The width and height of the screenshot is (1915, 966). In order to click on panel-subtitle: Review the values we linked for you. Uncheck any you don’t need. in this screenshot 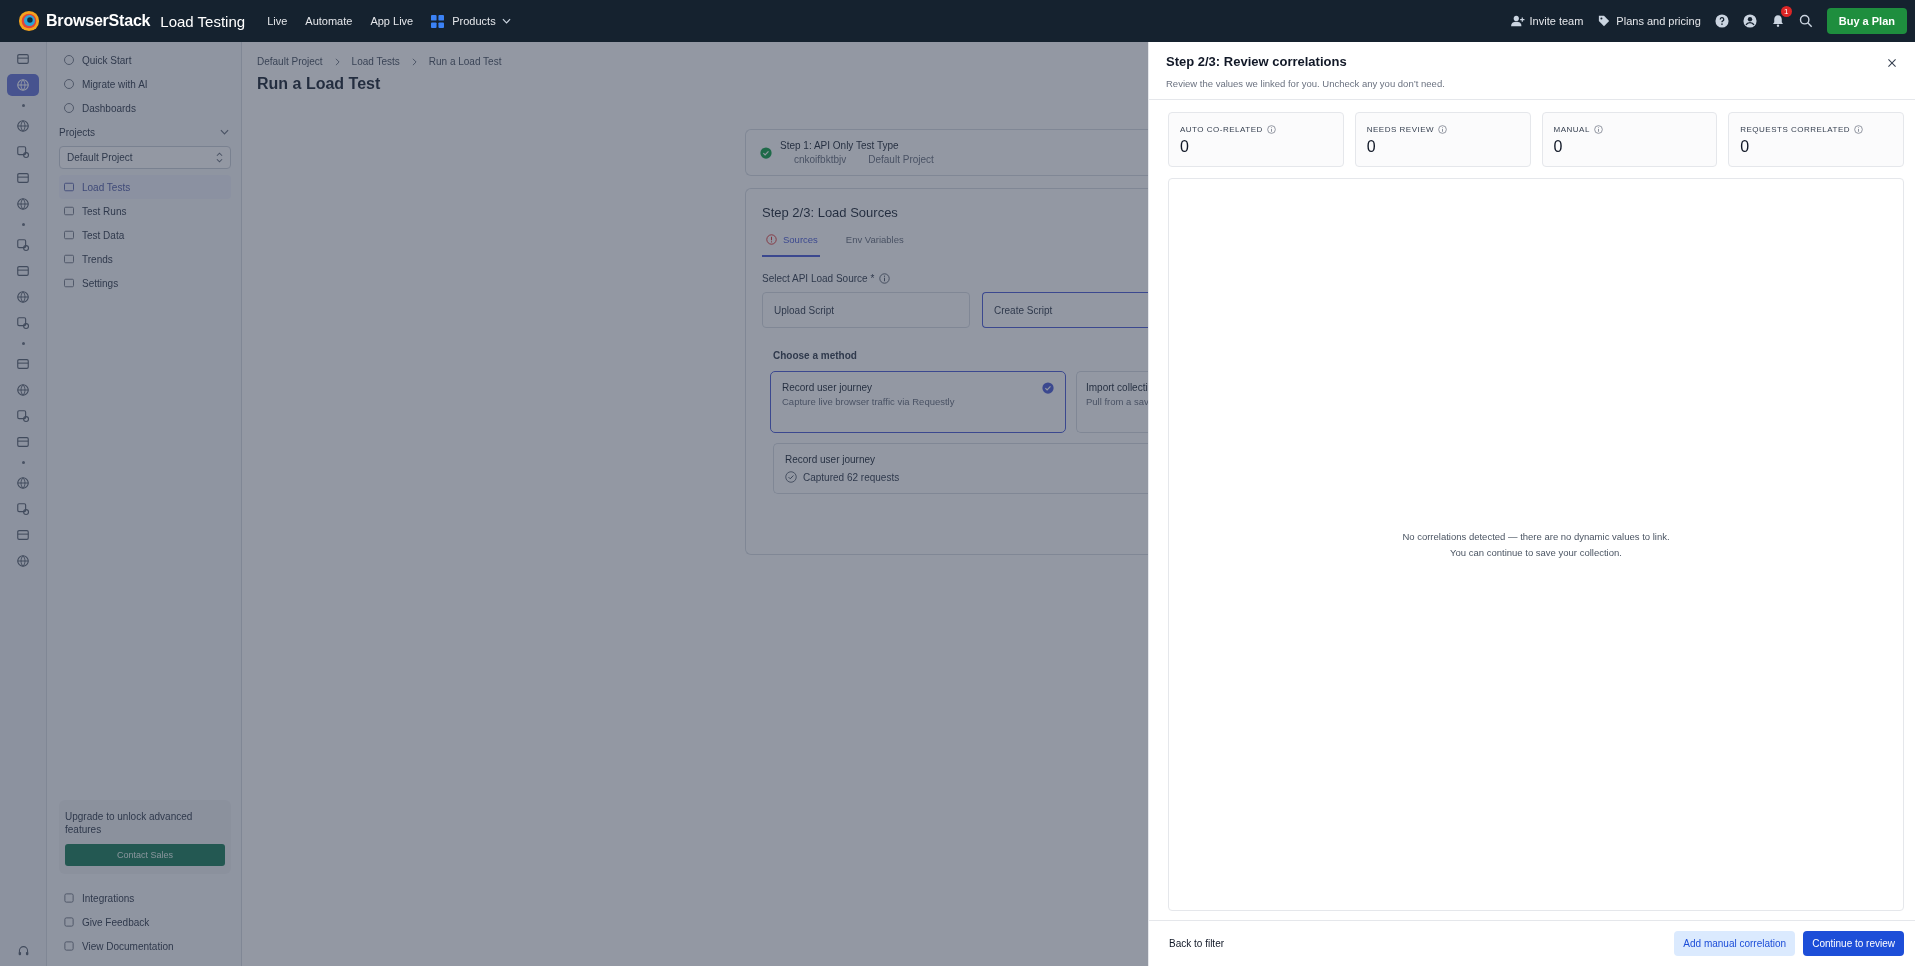, I will do `click(1305, 83)`.